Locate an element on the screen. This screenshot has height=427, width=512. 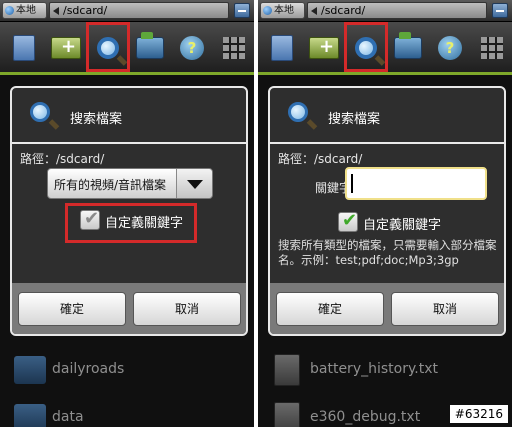
chevron-down-icon is located at coordinates (195, 184).